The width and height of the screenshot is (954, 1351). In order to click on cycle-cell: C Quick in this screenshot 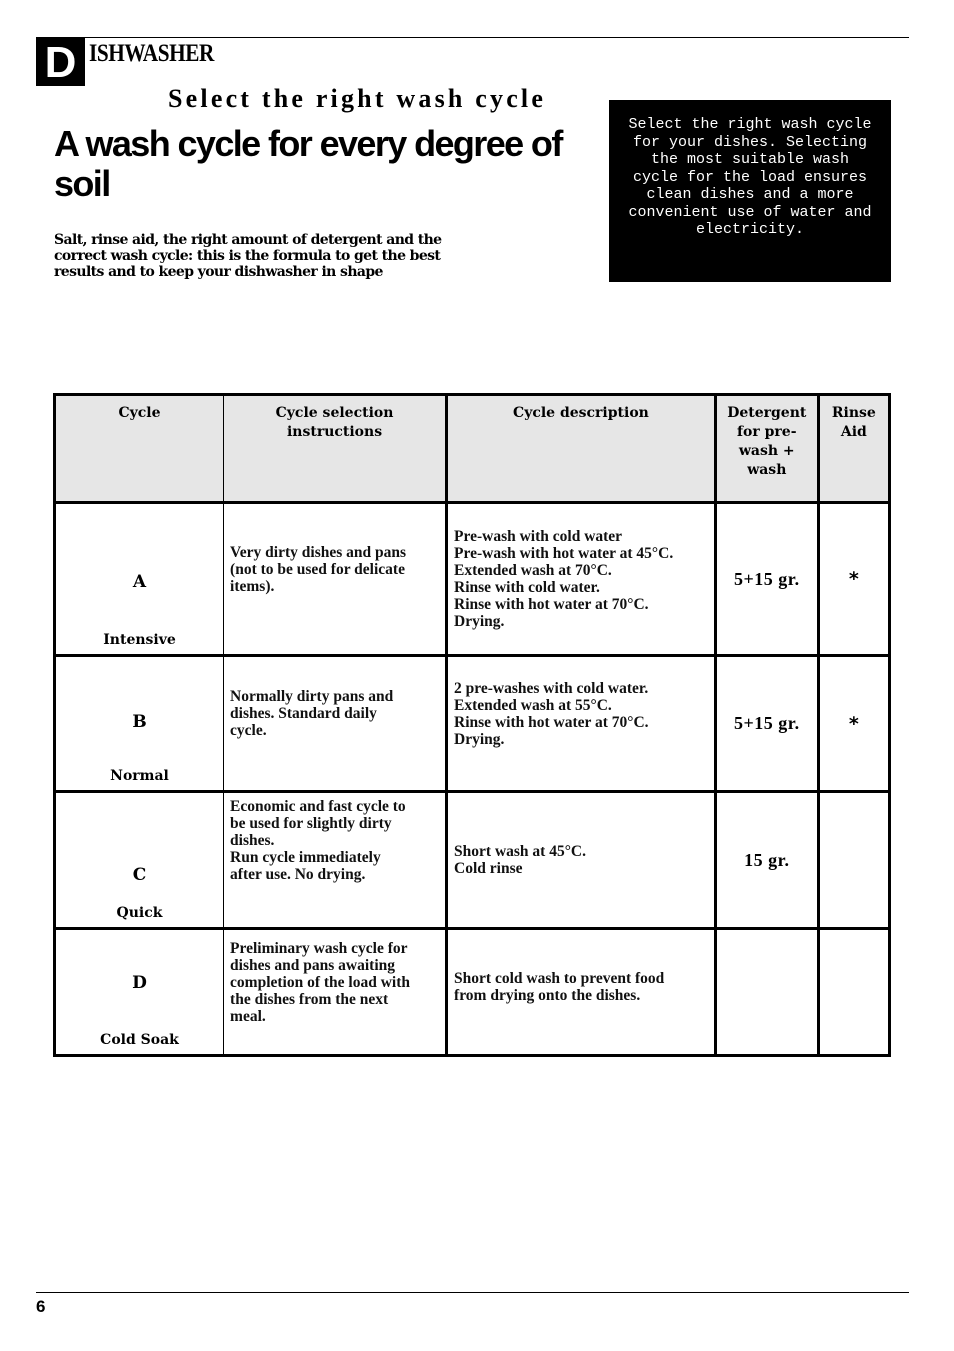, I will do `click(138, 860)`.